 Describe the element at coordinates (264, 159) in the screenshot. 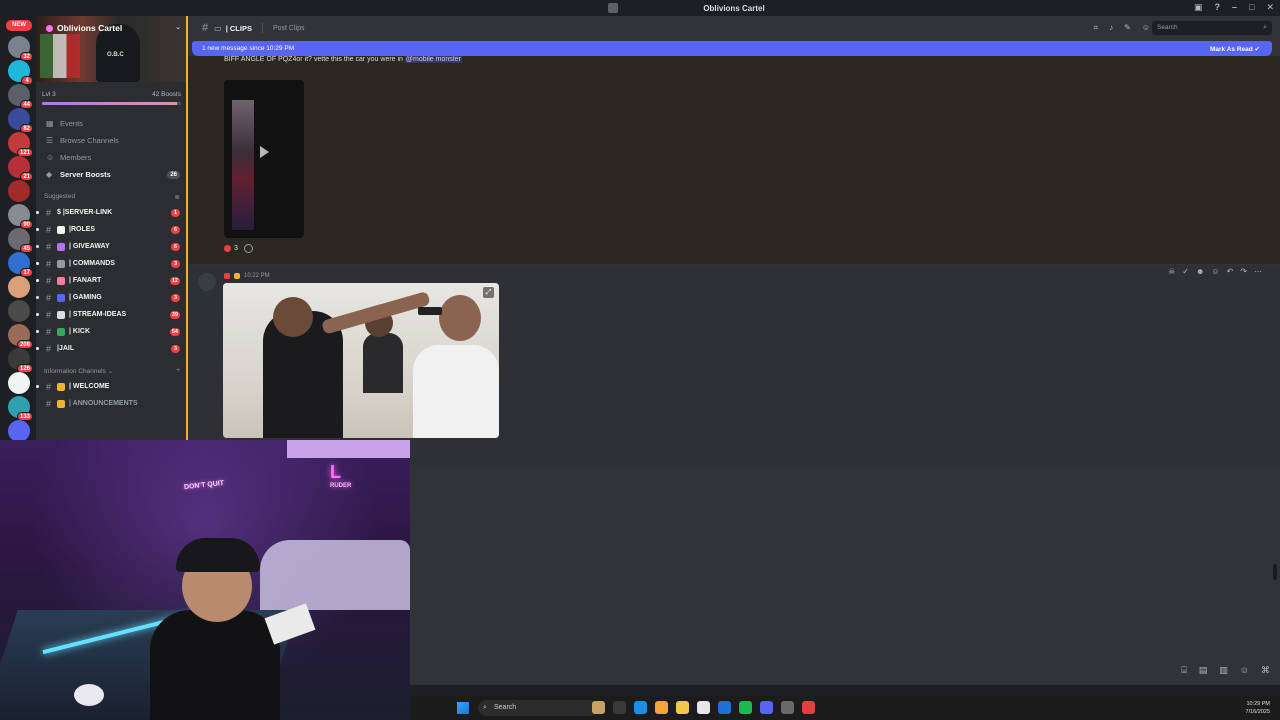

I see `video-attachment` at that location.